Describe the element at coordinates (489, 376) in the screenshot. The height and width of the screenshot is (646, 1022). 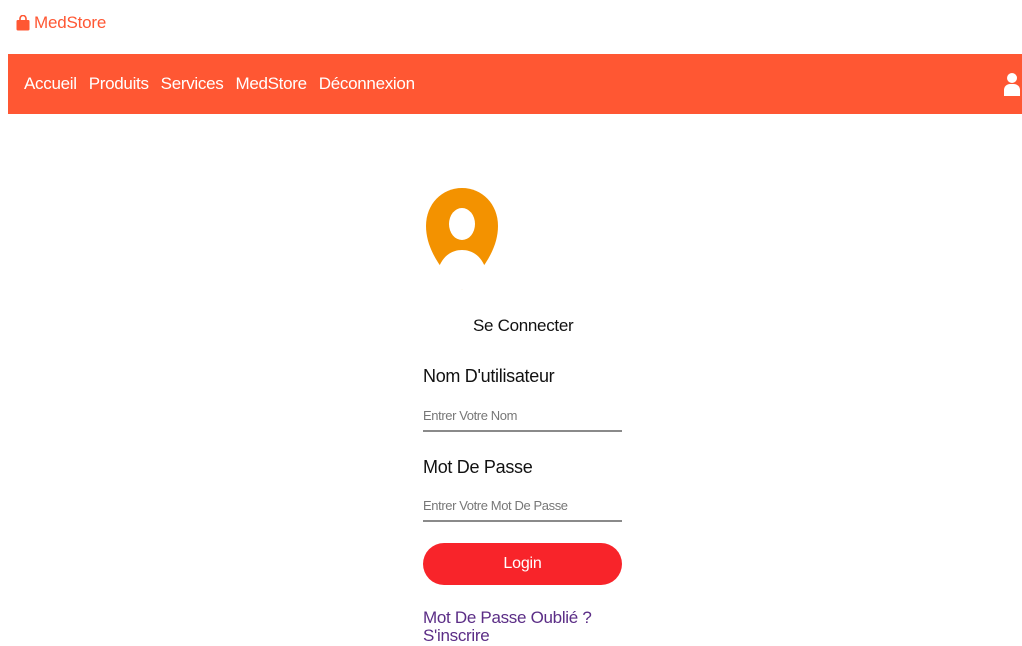
I see `username-label: Nom D'utilisateur` at that location.